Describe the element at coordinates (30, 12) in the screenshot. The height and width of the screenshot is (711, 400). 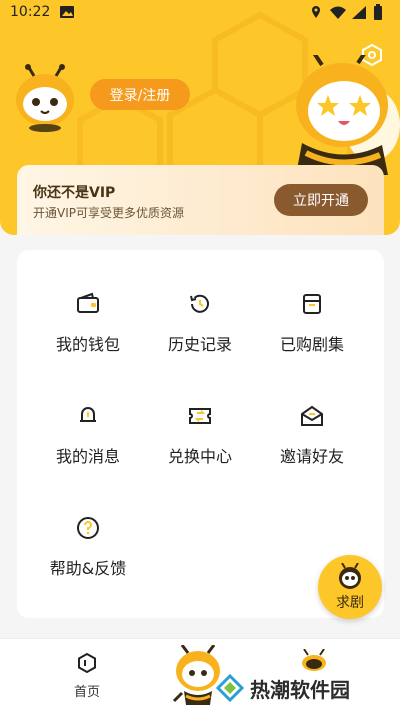
I see `status-time: 10:22` at that location.